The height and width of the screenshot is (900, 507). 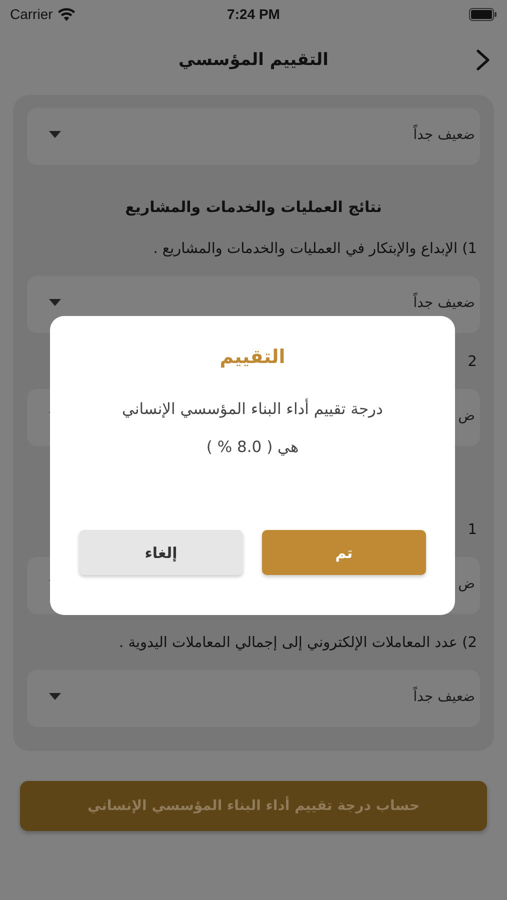 What do you see at coordinates (253, 14) in the screenshot?
I see `clock-time: 7:24 PM` at bounding box center [253, 14].